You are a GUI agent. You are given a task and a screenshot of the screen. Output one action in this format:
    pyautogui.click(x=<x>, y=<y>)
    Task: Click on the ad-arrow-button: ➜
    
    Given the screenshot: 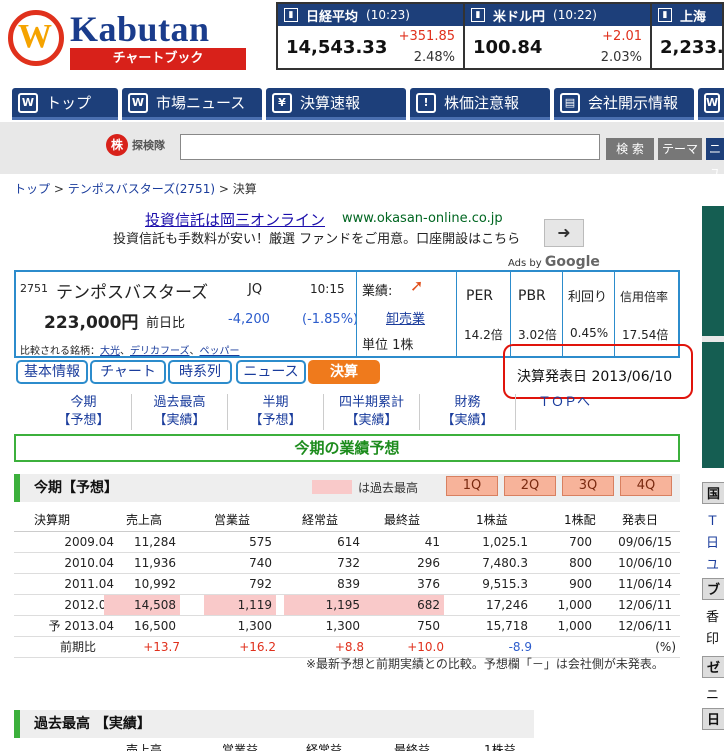 What is the action you would take?
    pyautogui.click(x=564, y=233)
    